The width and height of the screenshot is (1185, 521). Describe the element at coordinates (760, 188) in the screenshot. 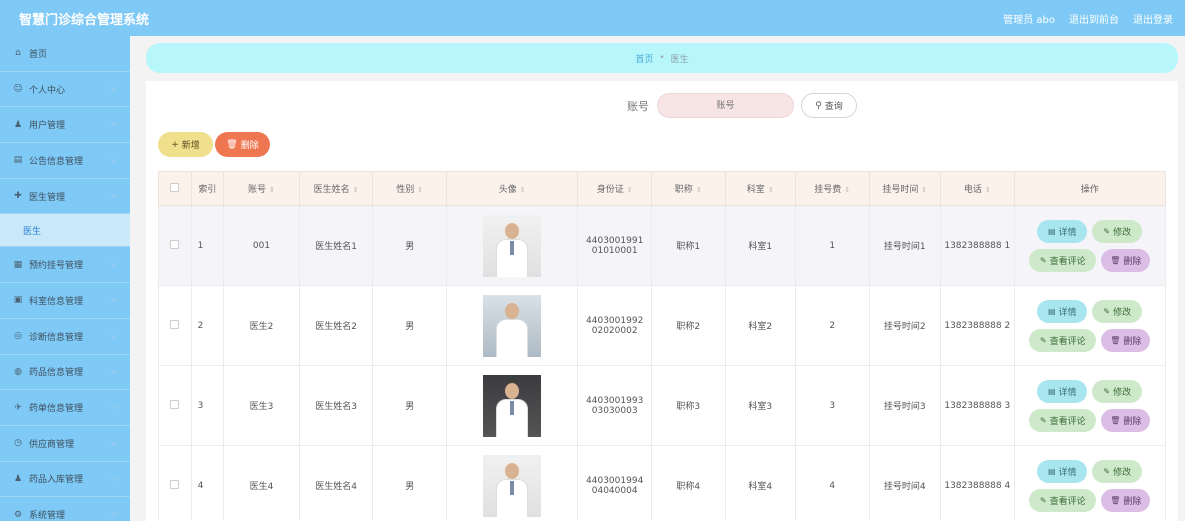

I see `header-department: 科室 ⇕` at that location.